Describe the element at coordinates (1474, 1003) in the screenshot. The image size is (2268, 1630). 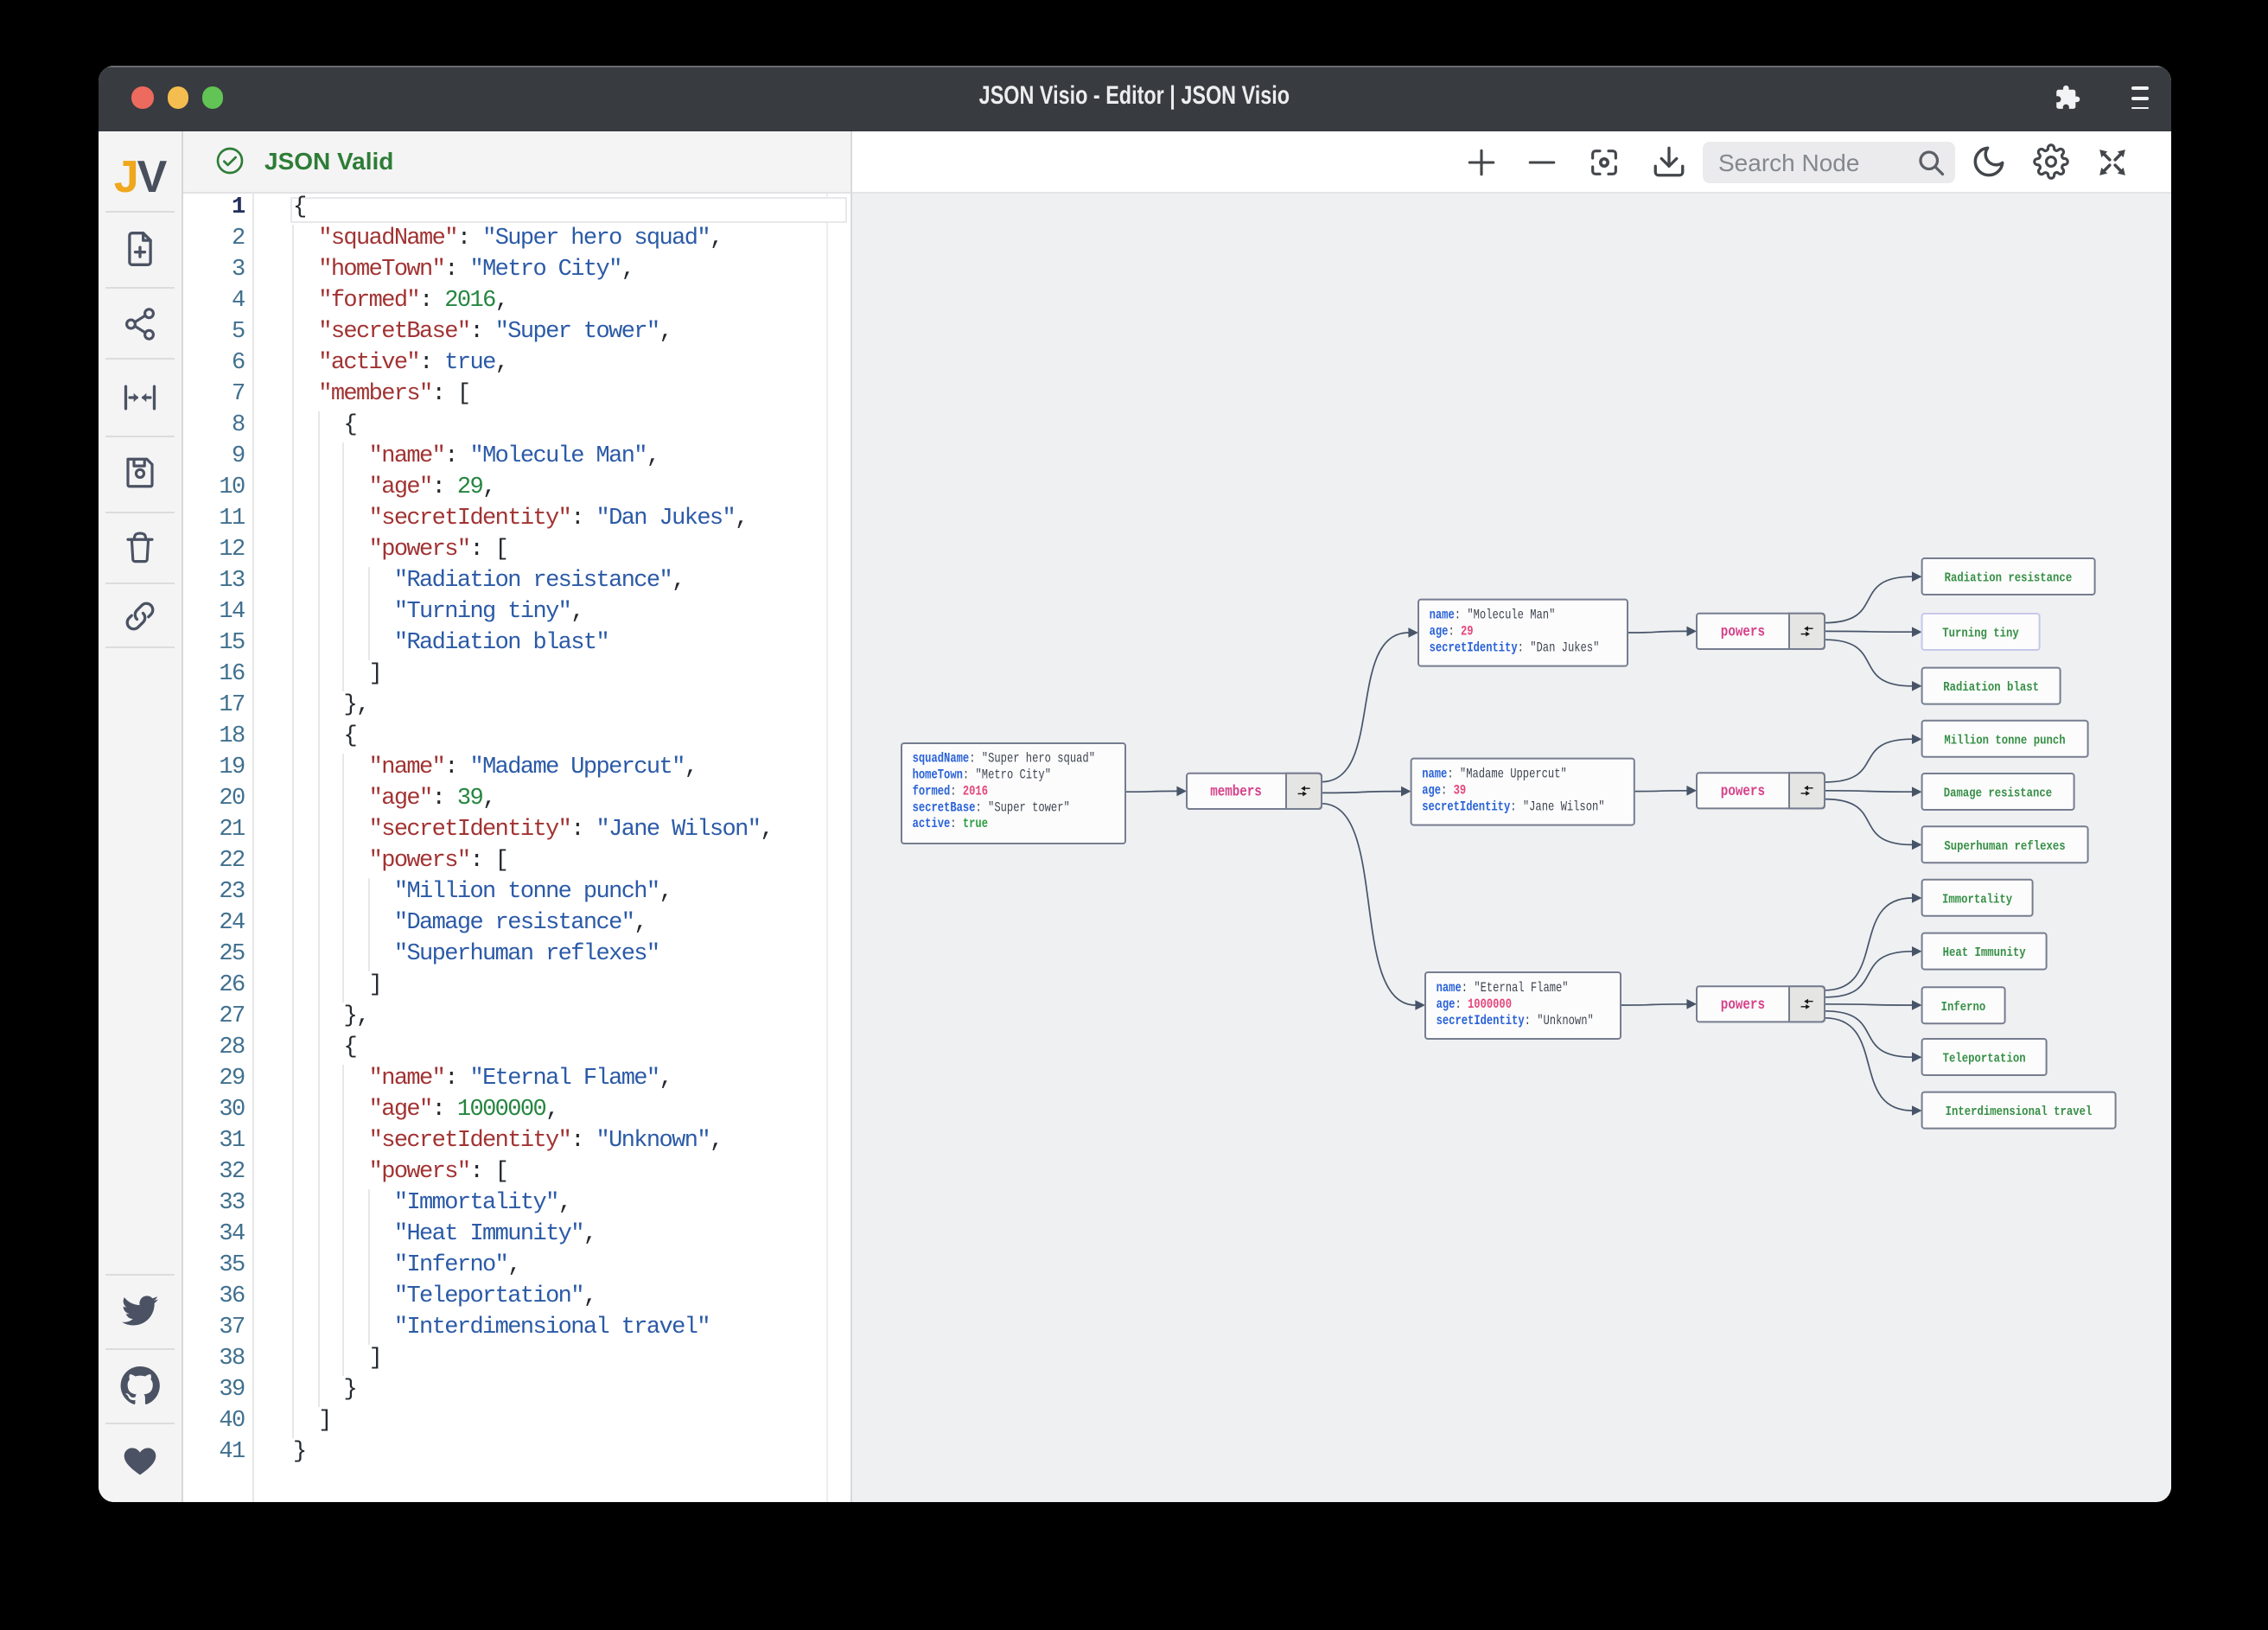
I see `svg-text: age: 1000000` at that location.